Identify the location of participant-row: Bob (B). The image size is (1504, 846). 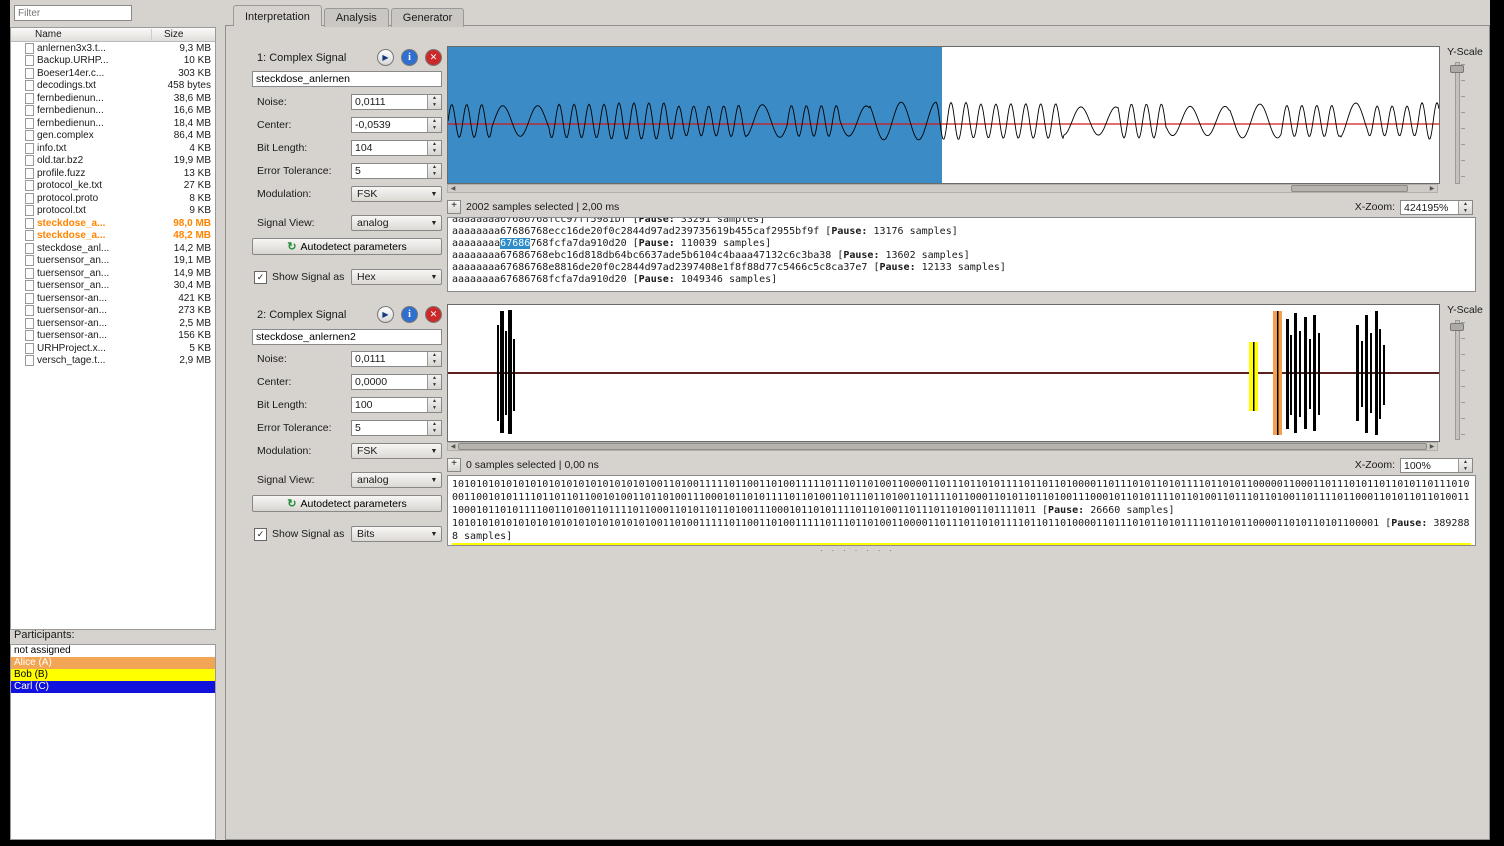
(113, 675).